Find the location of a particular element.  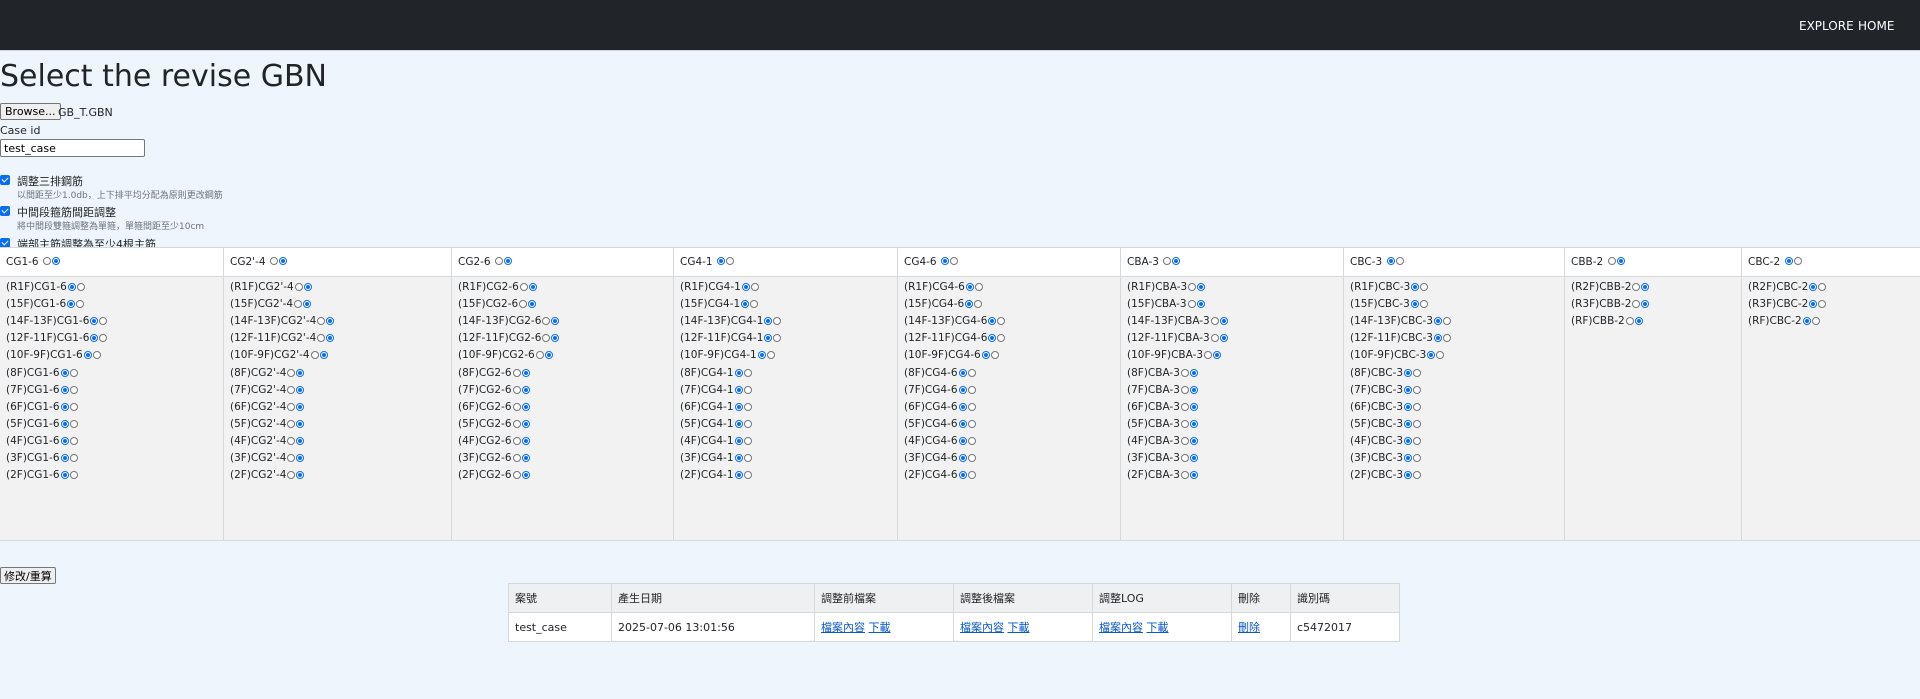

case-id-input is located at coordinates (72, 148).